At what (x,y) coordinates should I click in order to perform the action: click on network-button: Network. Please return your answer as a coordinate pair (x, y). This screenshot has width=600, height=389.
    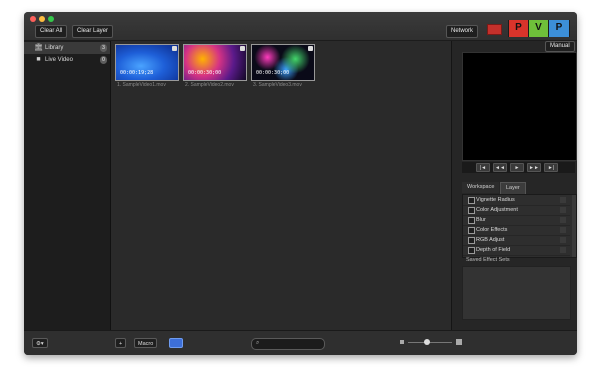
    Looking at the image, I should click on (462, 31).